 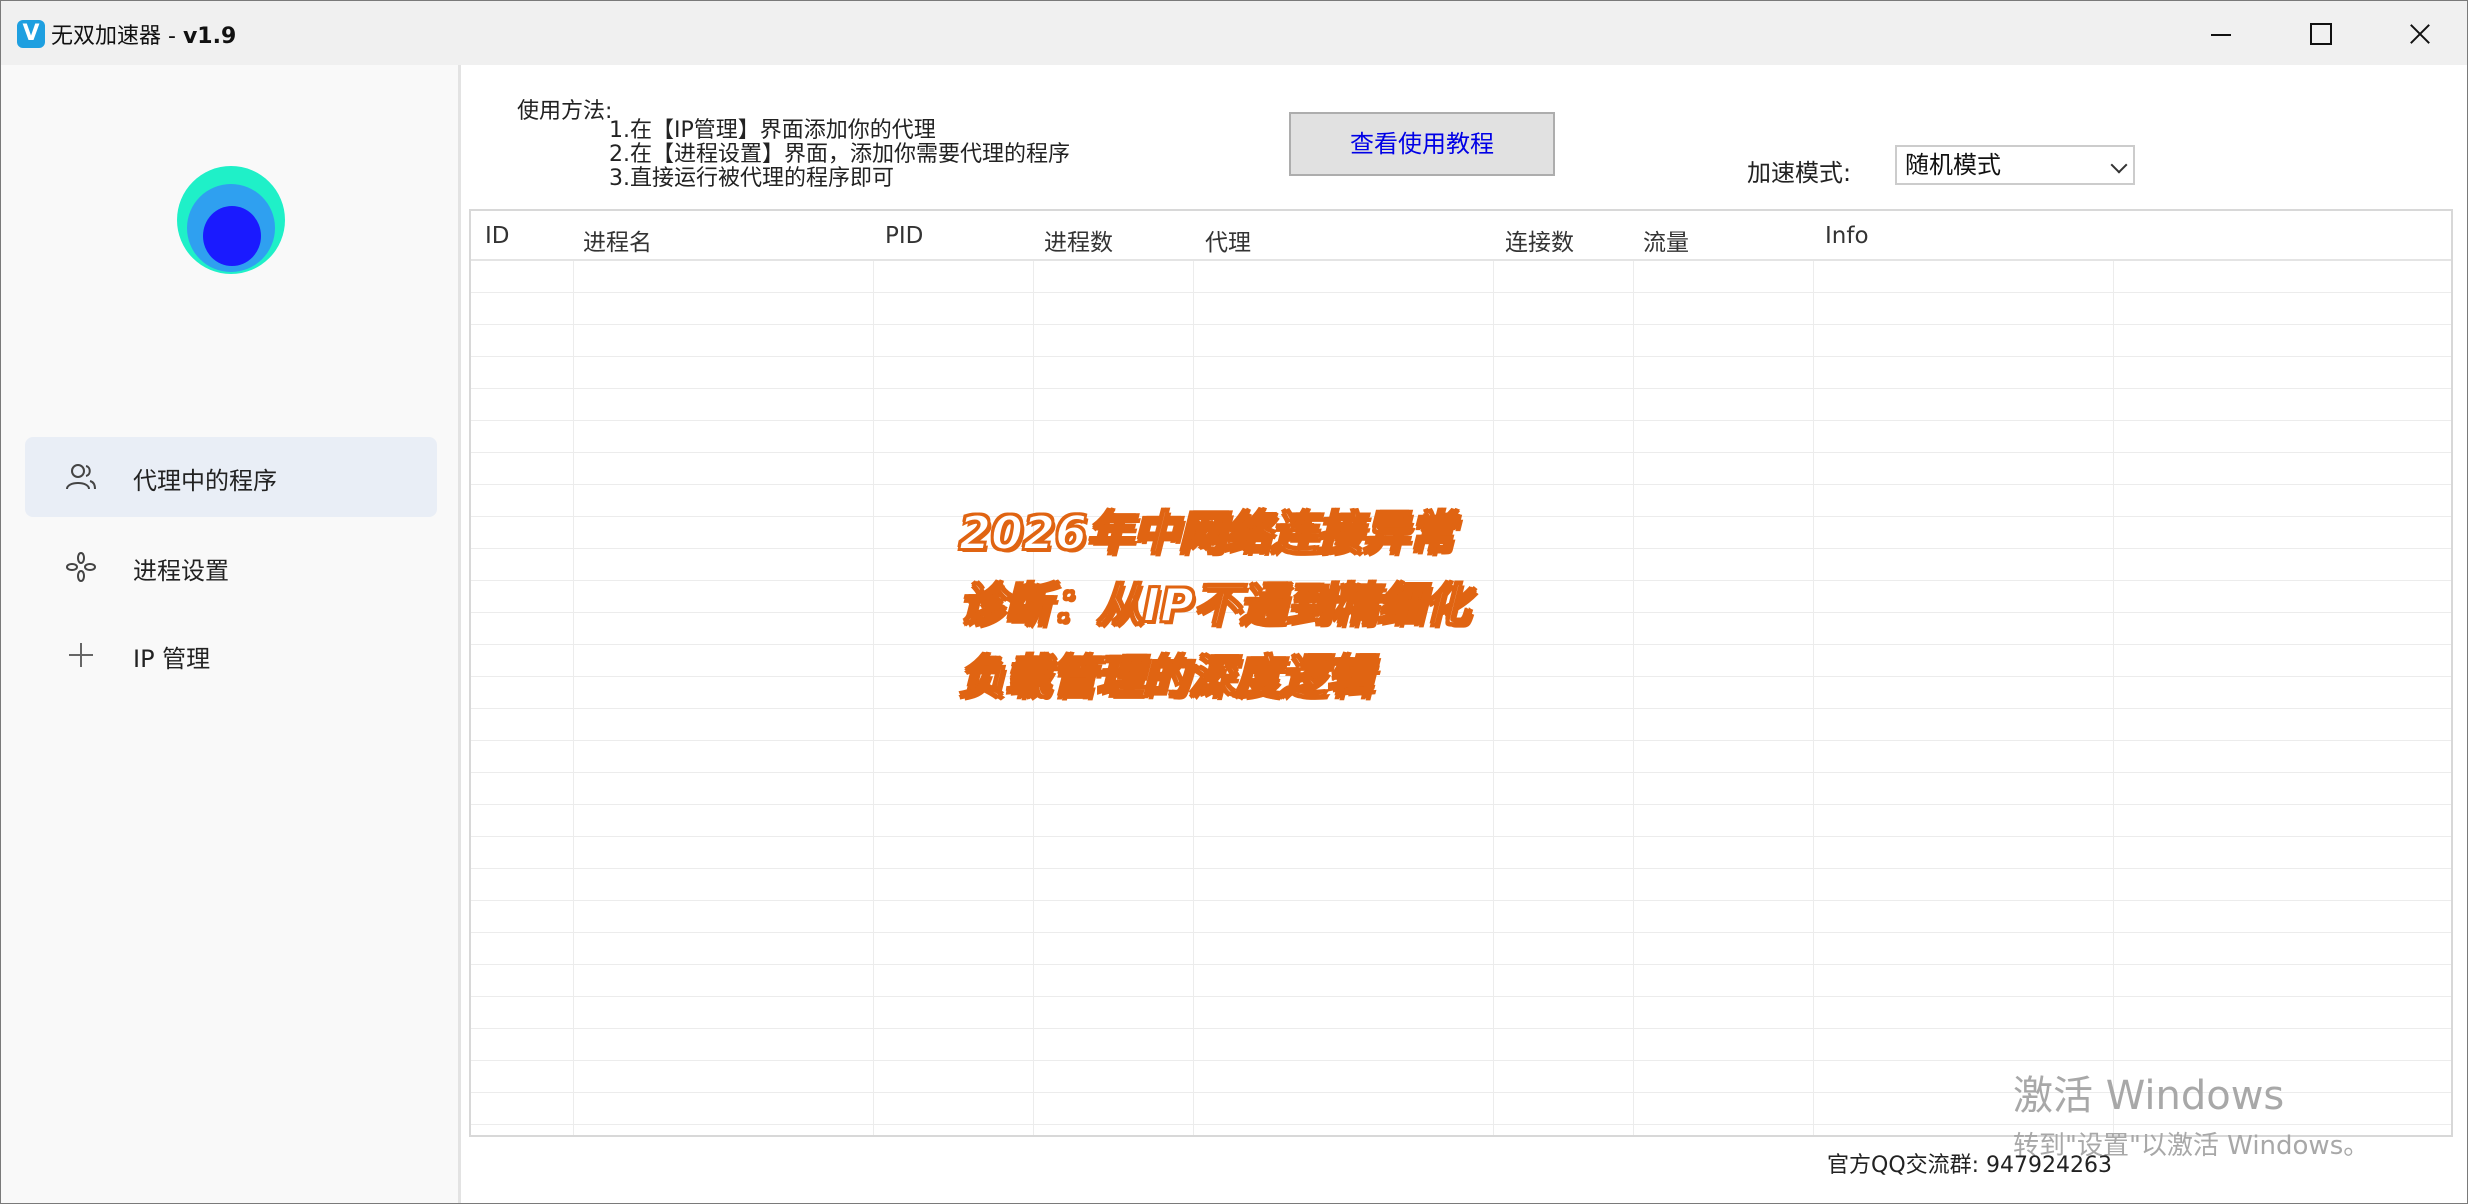 What do you see at coordinates (497, 236) in the screenshot?
I see `column-header-id: ID` at bounding box center [497, 236].